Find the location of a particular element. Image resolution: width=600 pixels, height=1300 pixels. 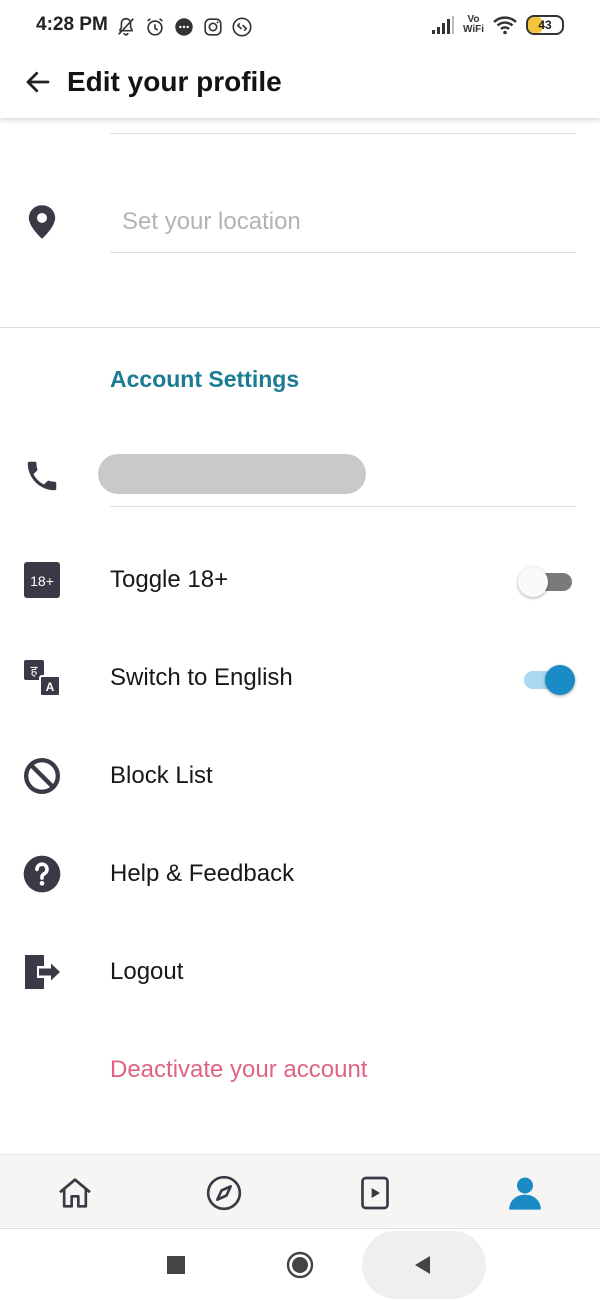

chat-bubble-icon is located at coordinates (184, 27).